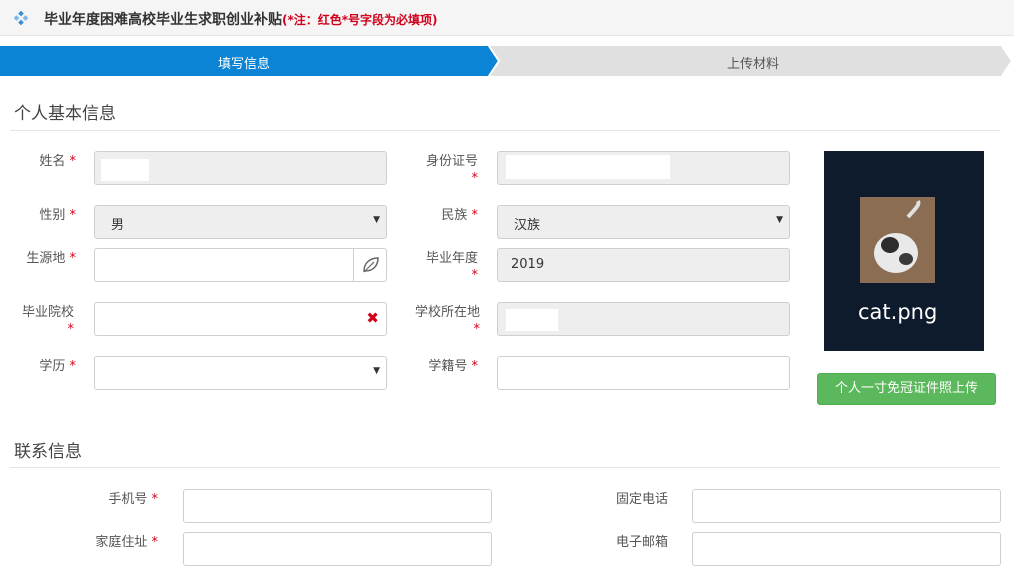 This screenshot has width=1014, height=572. Describe the element at coordinates (643, 222) in the screenshot. I see `ethnicity-select: 汉族 ▼` at that location.